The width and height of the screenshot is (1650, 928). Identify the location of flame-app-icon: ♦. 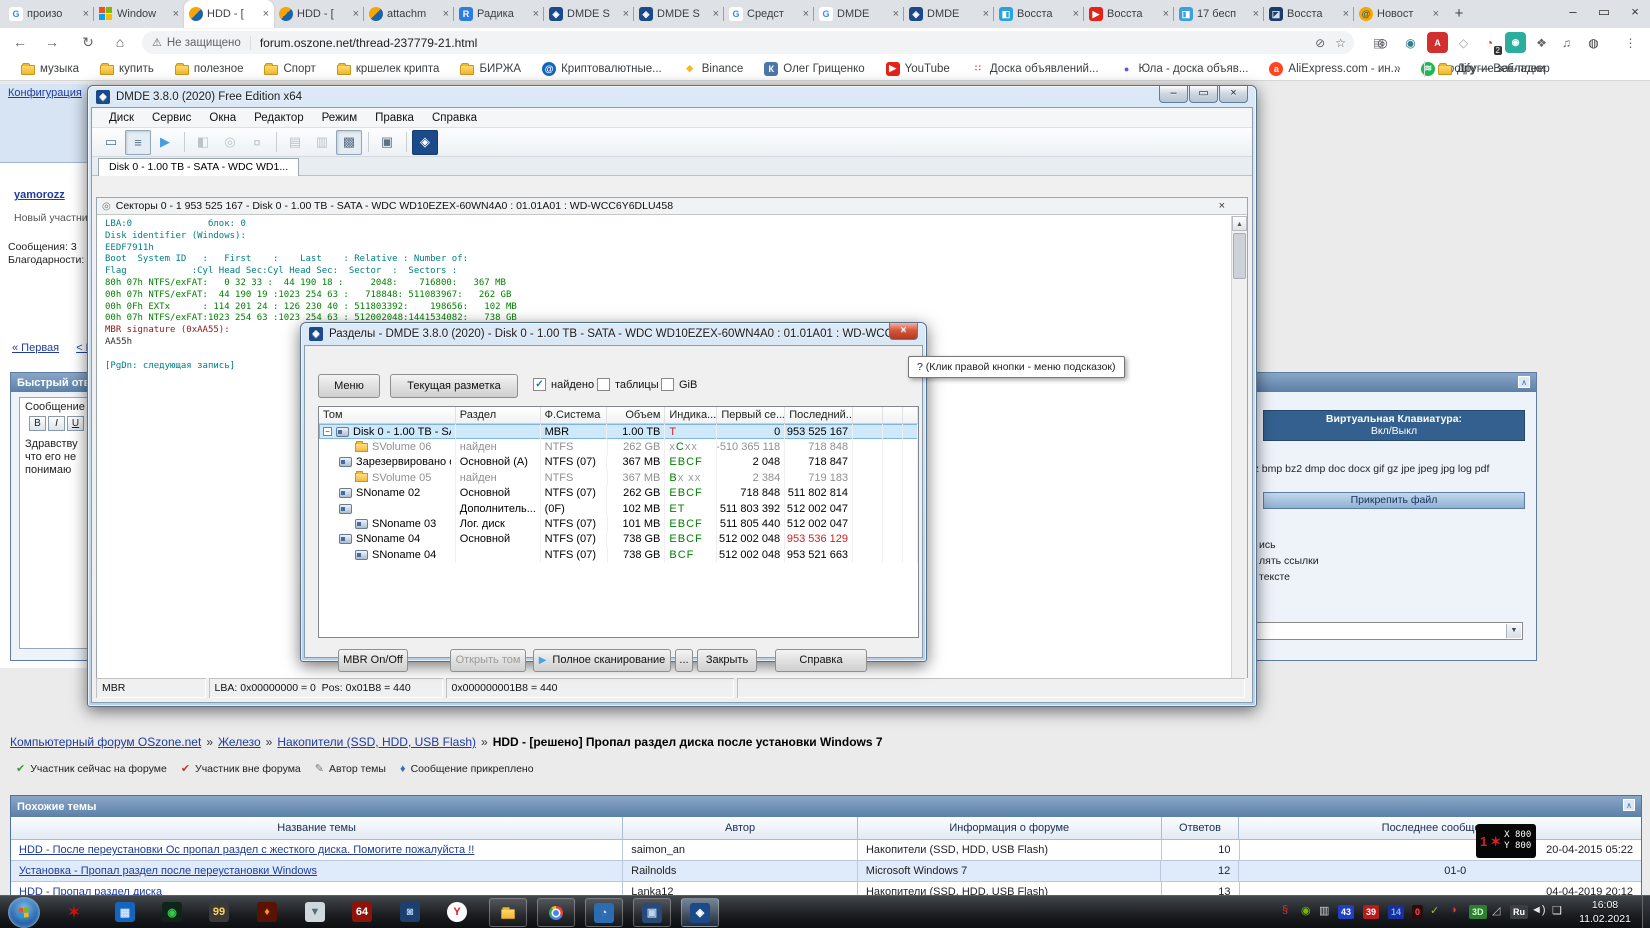
(267, 912).